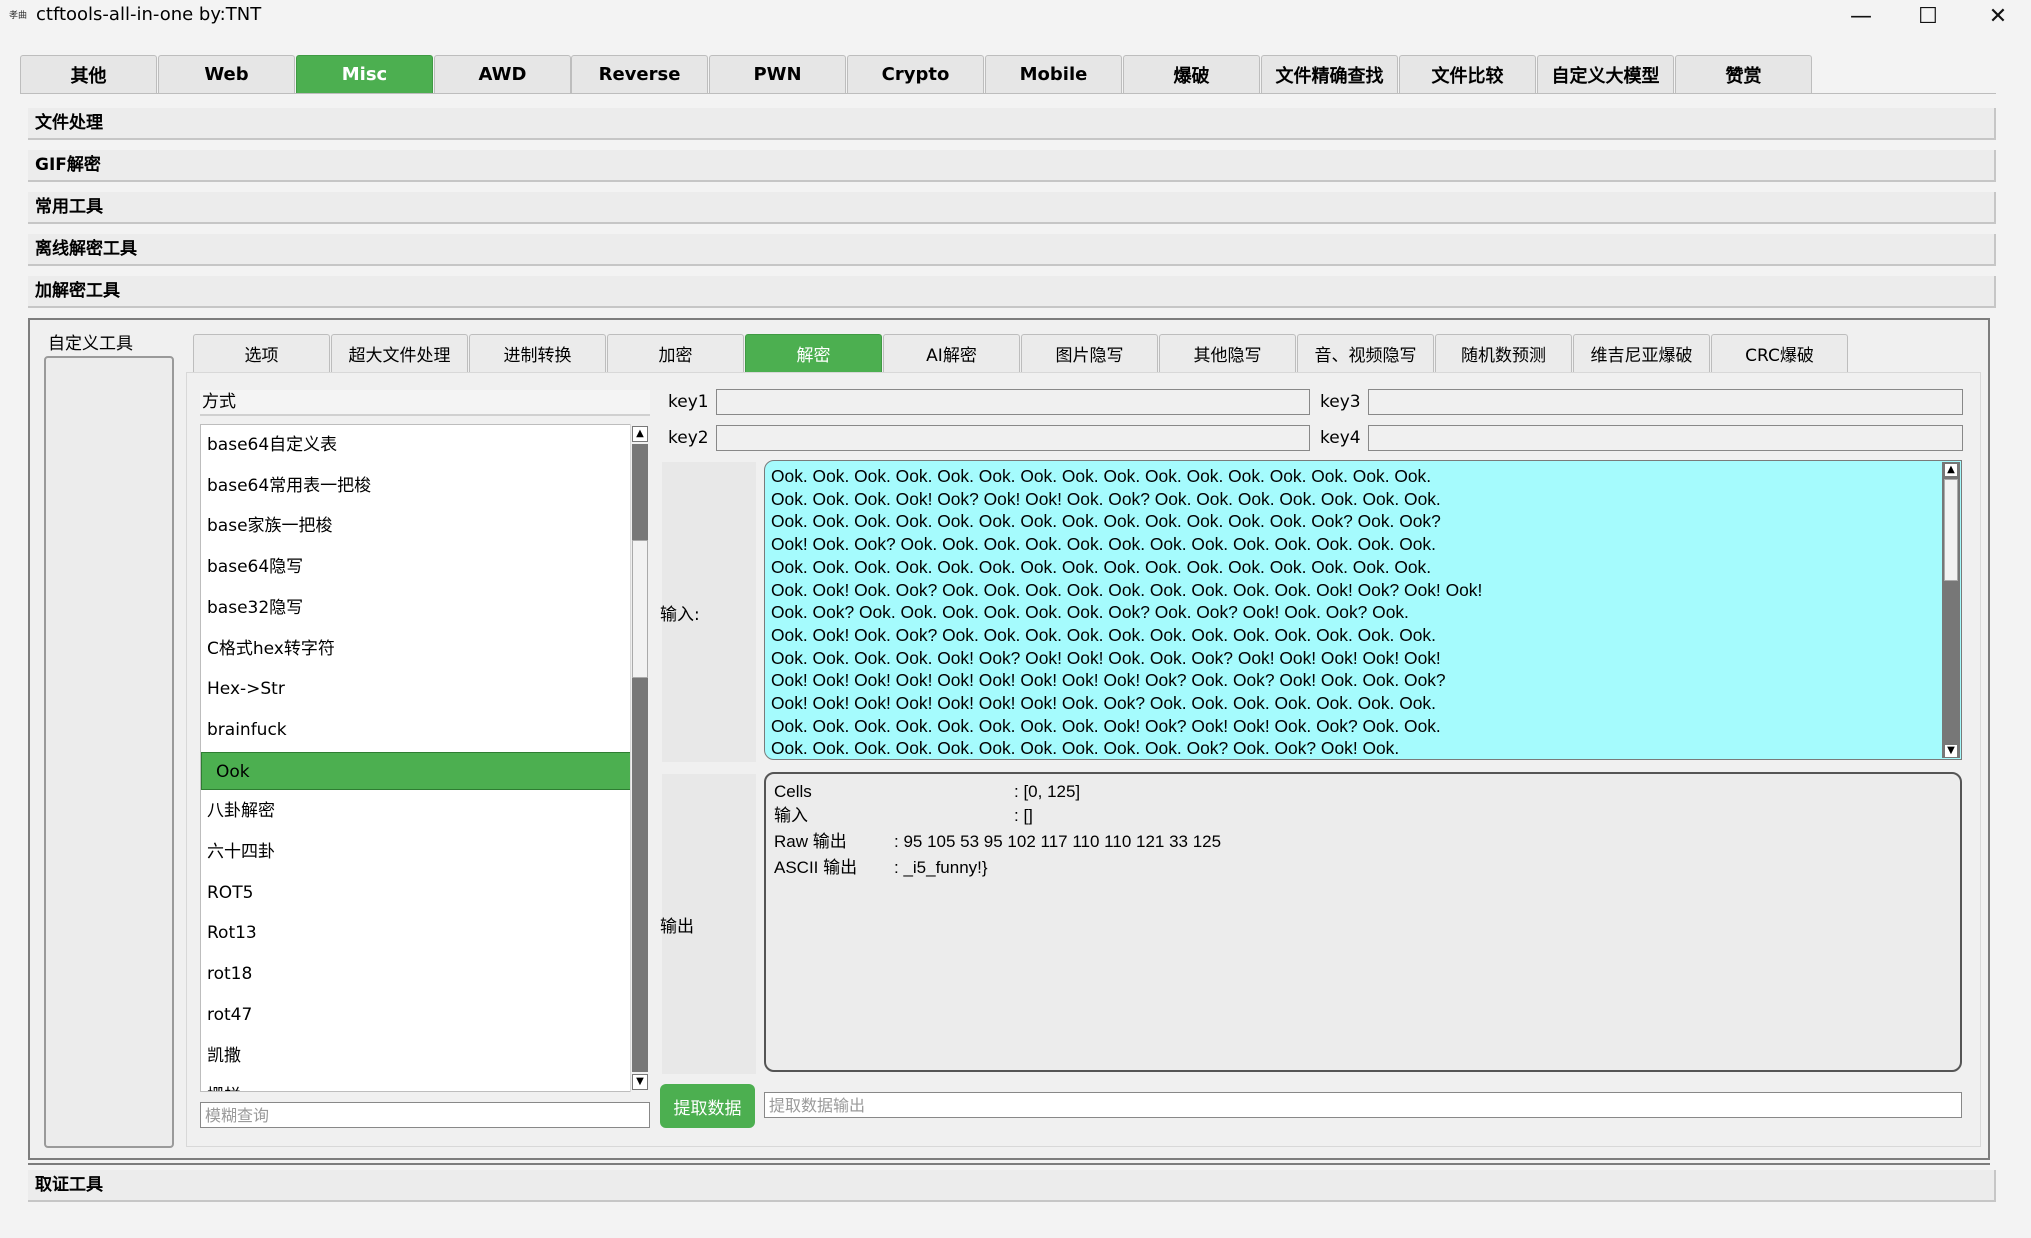 Image resolution: width=2031 pixels, height=1238 pixels. I want to click on key3-label: key3, so click(1340, 402).